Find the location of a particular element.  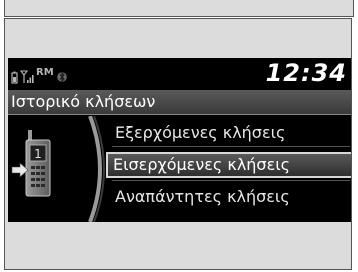

menu-item-missed-calls: Αναπάντητες κλήσεις is located at coordinates (230, 197).